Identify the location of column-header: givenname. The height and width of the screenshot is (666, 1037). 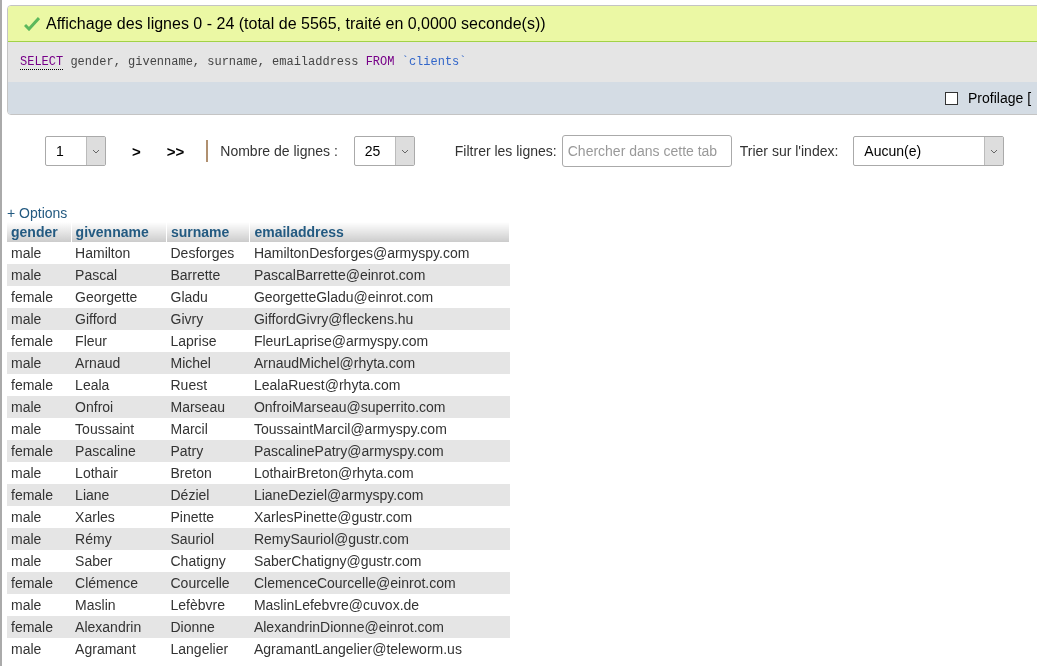
(119, 232).